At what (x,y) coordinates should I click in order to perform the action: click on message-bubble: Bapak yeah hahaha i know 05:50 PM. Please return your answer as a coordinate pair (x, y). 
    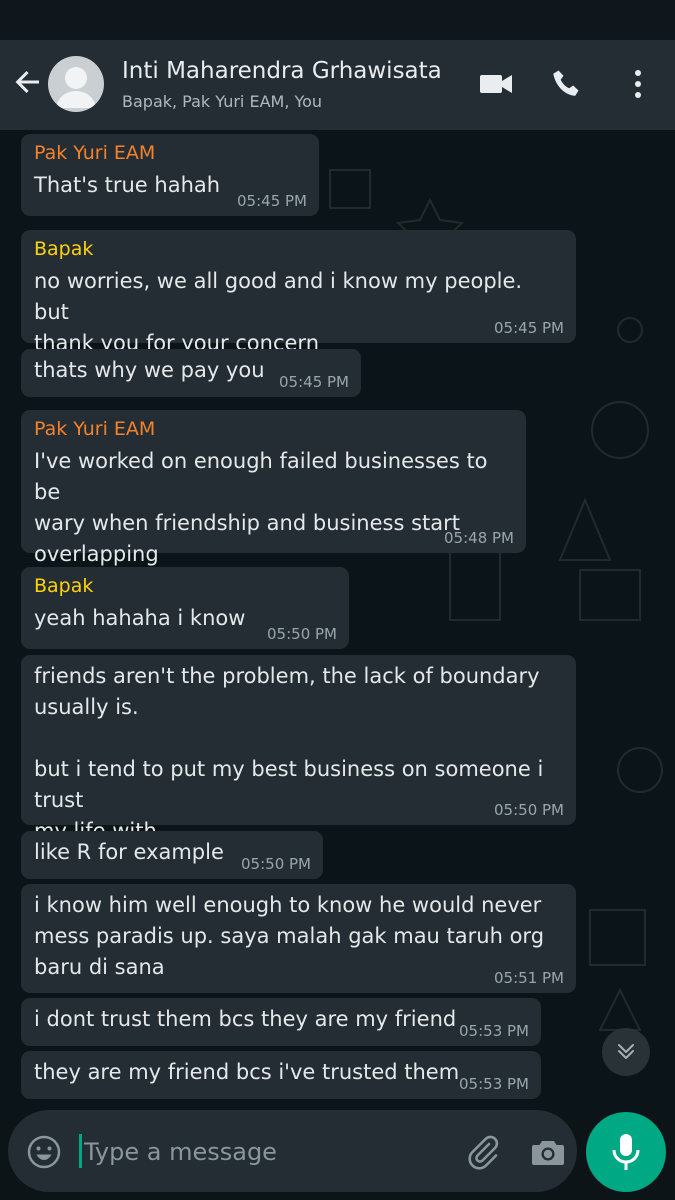
    Looking at the image, I should click on (185, 608).